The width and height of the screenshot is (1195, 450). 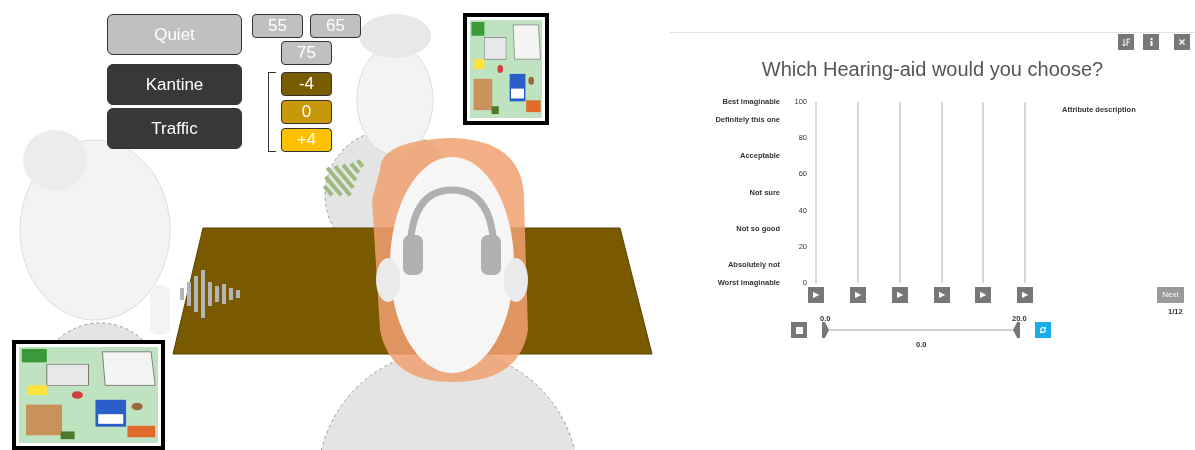 What do you see at coordinates (1016, 330) in the screenshot?
I see `range-end-handle` at bounding box center [1016, 330].